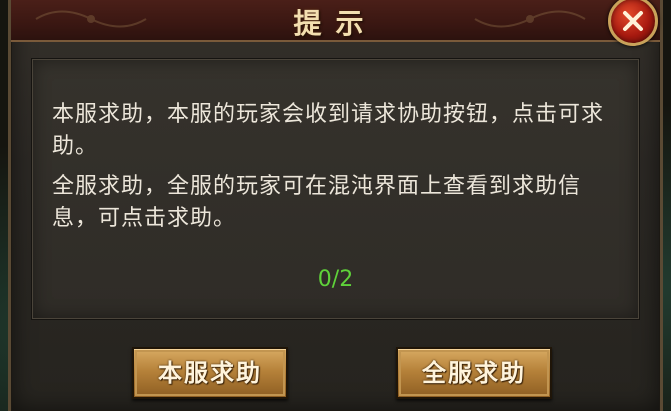 Image resolution: width=671 pixels, height=411 pixels. Describe the element at coordinates (317, 202) in the screenshot. I see `global-help-description: 全服求助，全服的玩家可在混沌界面上查看到求助信息，可点击求助。` at that location.